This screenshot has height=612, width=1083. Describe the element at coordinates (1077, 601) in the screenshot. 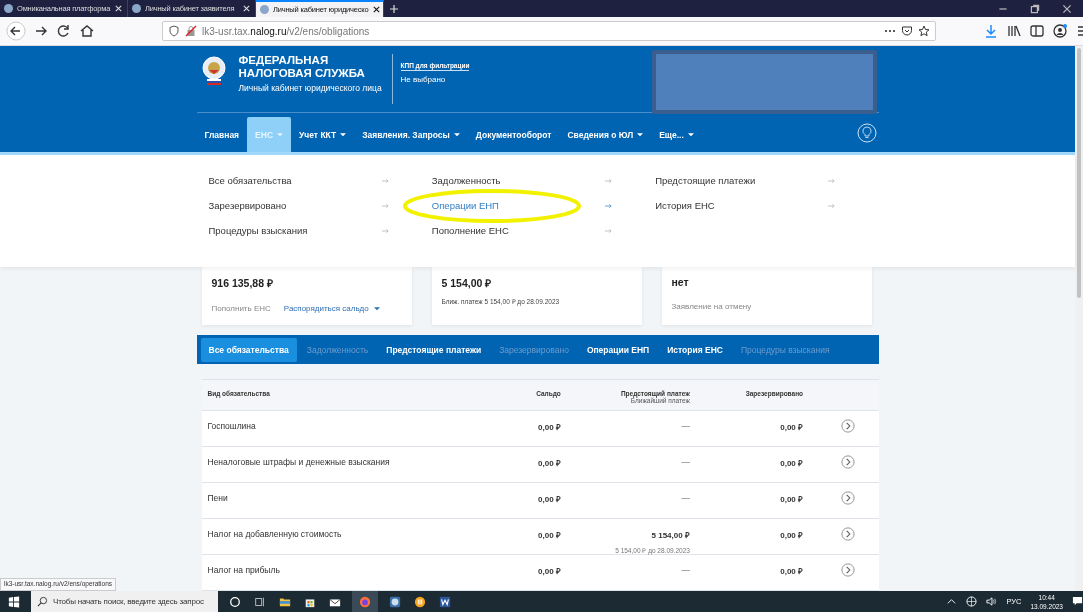

I see `notification-icon` at that location.